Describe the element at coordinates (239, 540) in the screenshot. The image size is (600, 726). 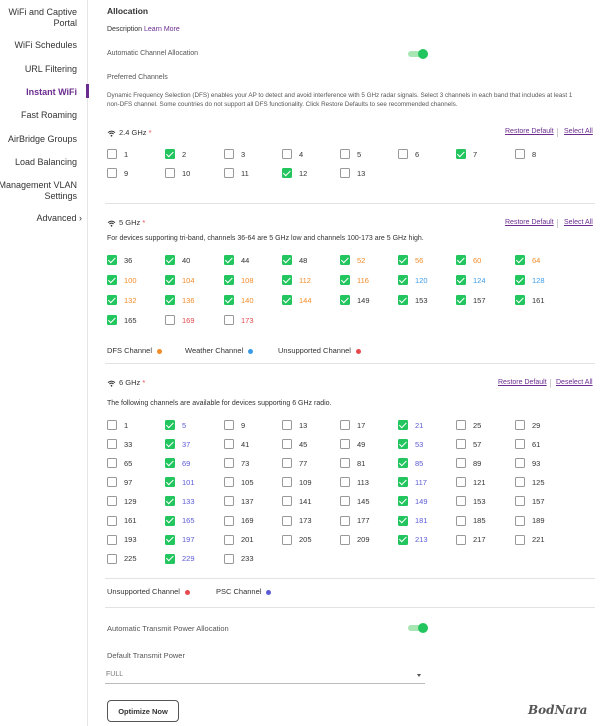
I see `channel-checkbox: 201` at that location.